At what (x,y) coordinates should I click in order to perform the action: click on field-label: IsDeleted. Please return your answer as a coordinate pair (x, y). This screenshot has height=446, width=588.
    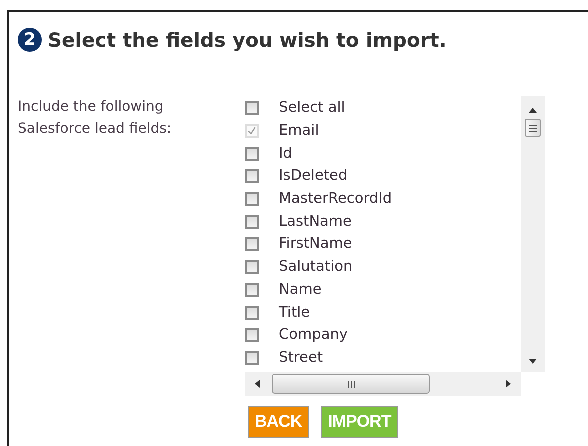
    Looking at the image, I should click on (313, 176).